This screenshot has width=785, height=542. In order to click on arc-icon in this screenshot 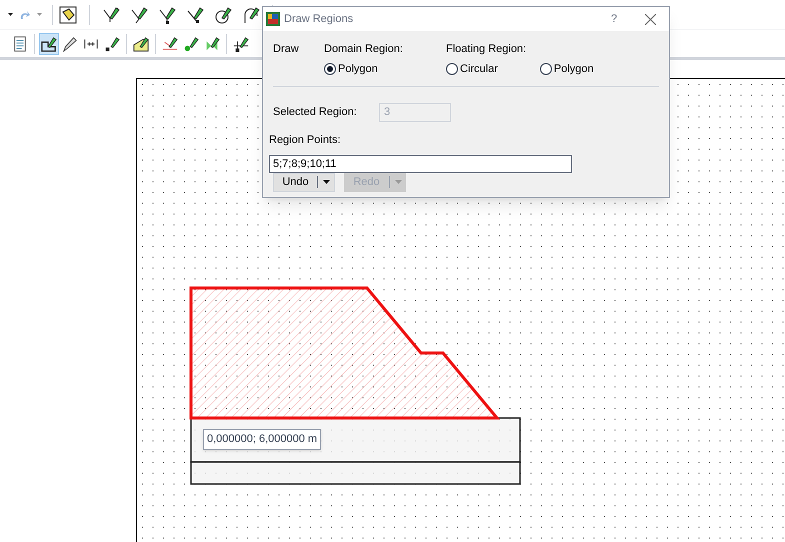, I will do `click(251, 15)`.